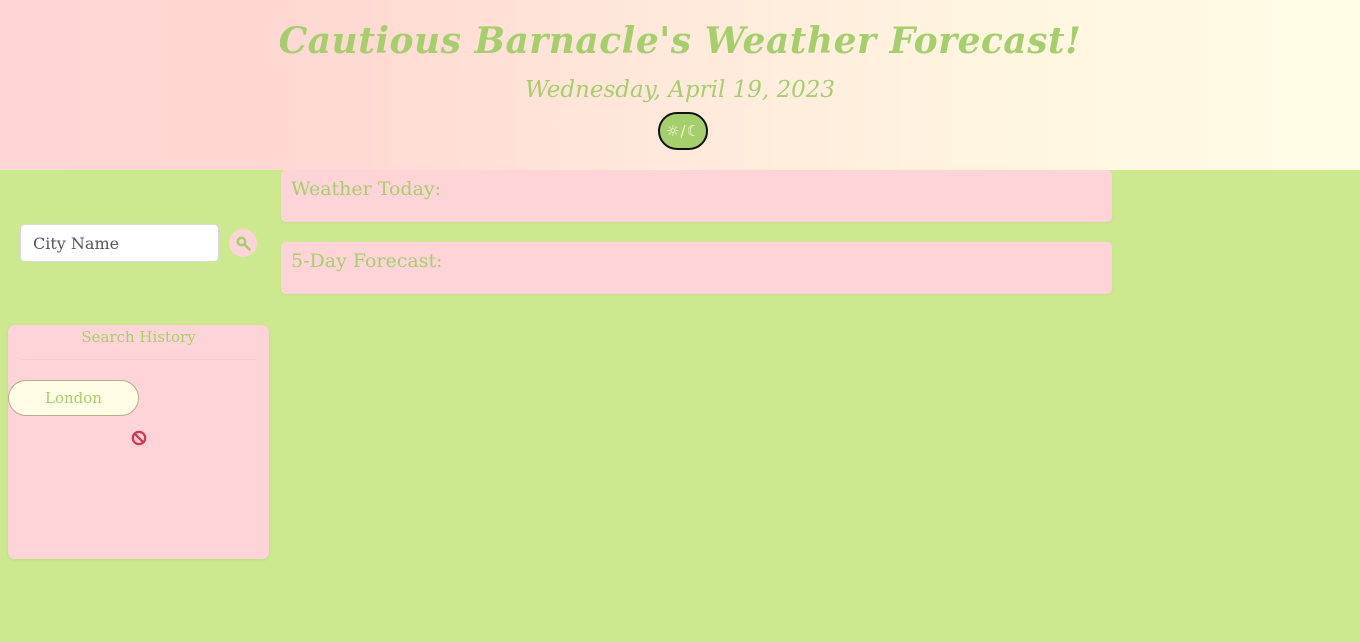  I want to click on current-date: Wednesday, April 19, 2023, so click(680, 90).